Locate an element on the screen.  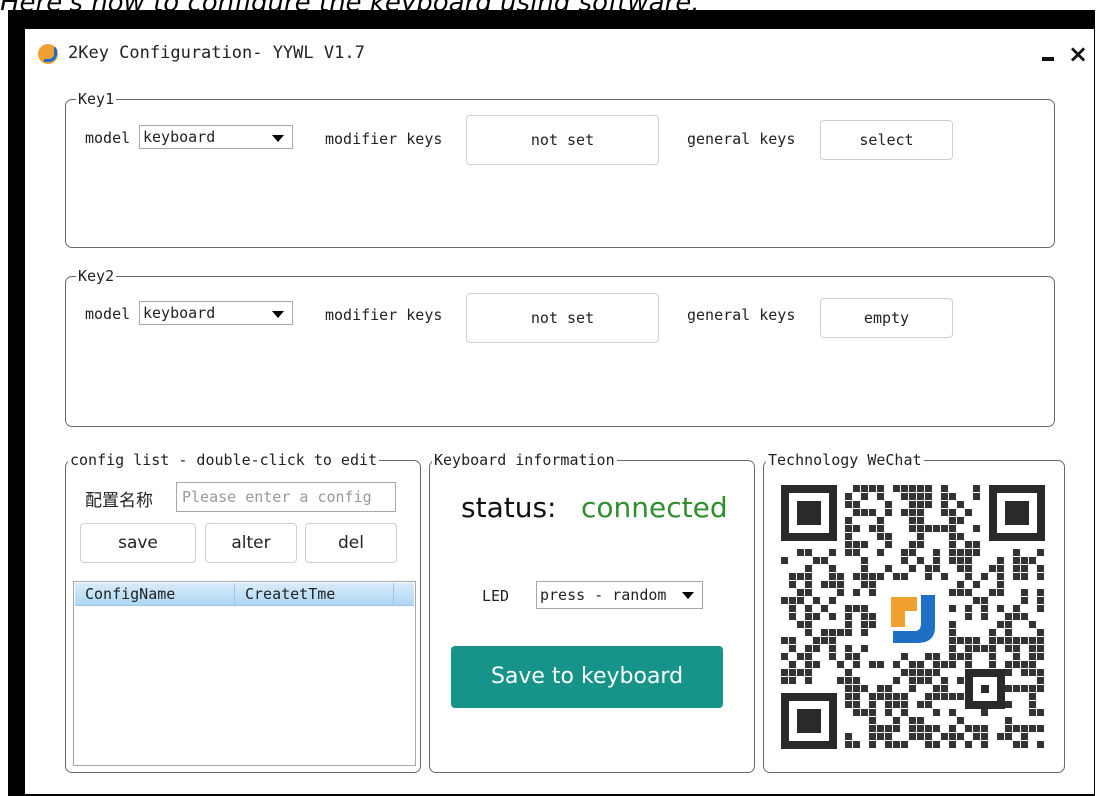
alter-config-button: alter is located at coordinates (251, 543).